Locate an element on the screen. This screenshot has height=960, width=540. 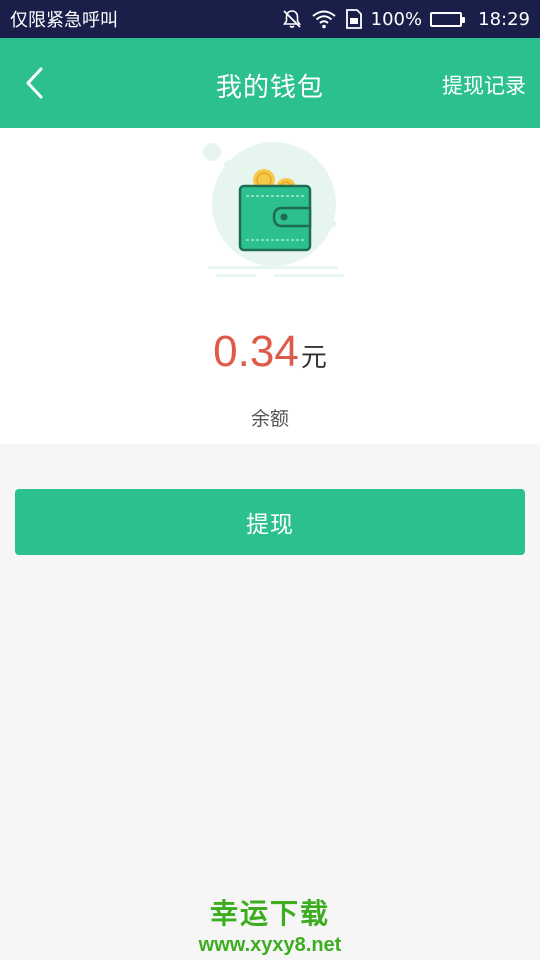
app-header: 我的钱包 提现记录 is located at coordinates (270, 83).